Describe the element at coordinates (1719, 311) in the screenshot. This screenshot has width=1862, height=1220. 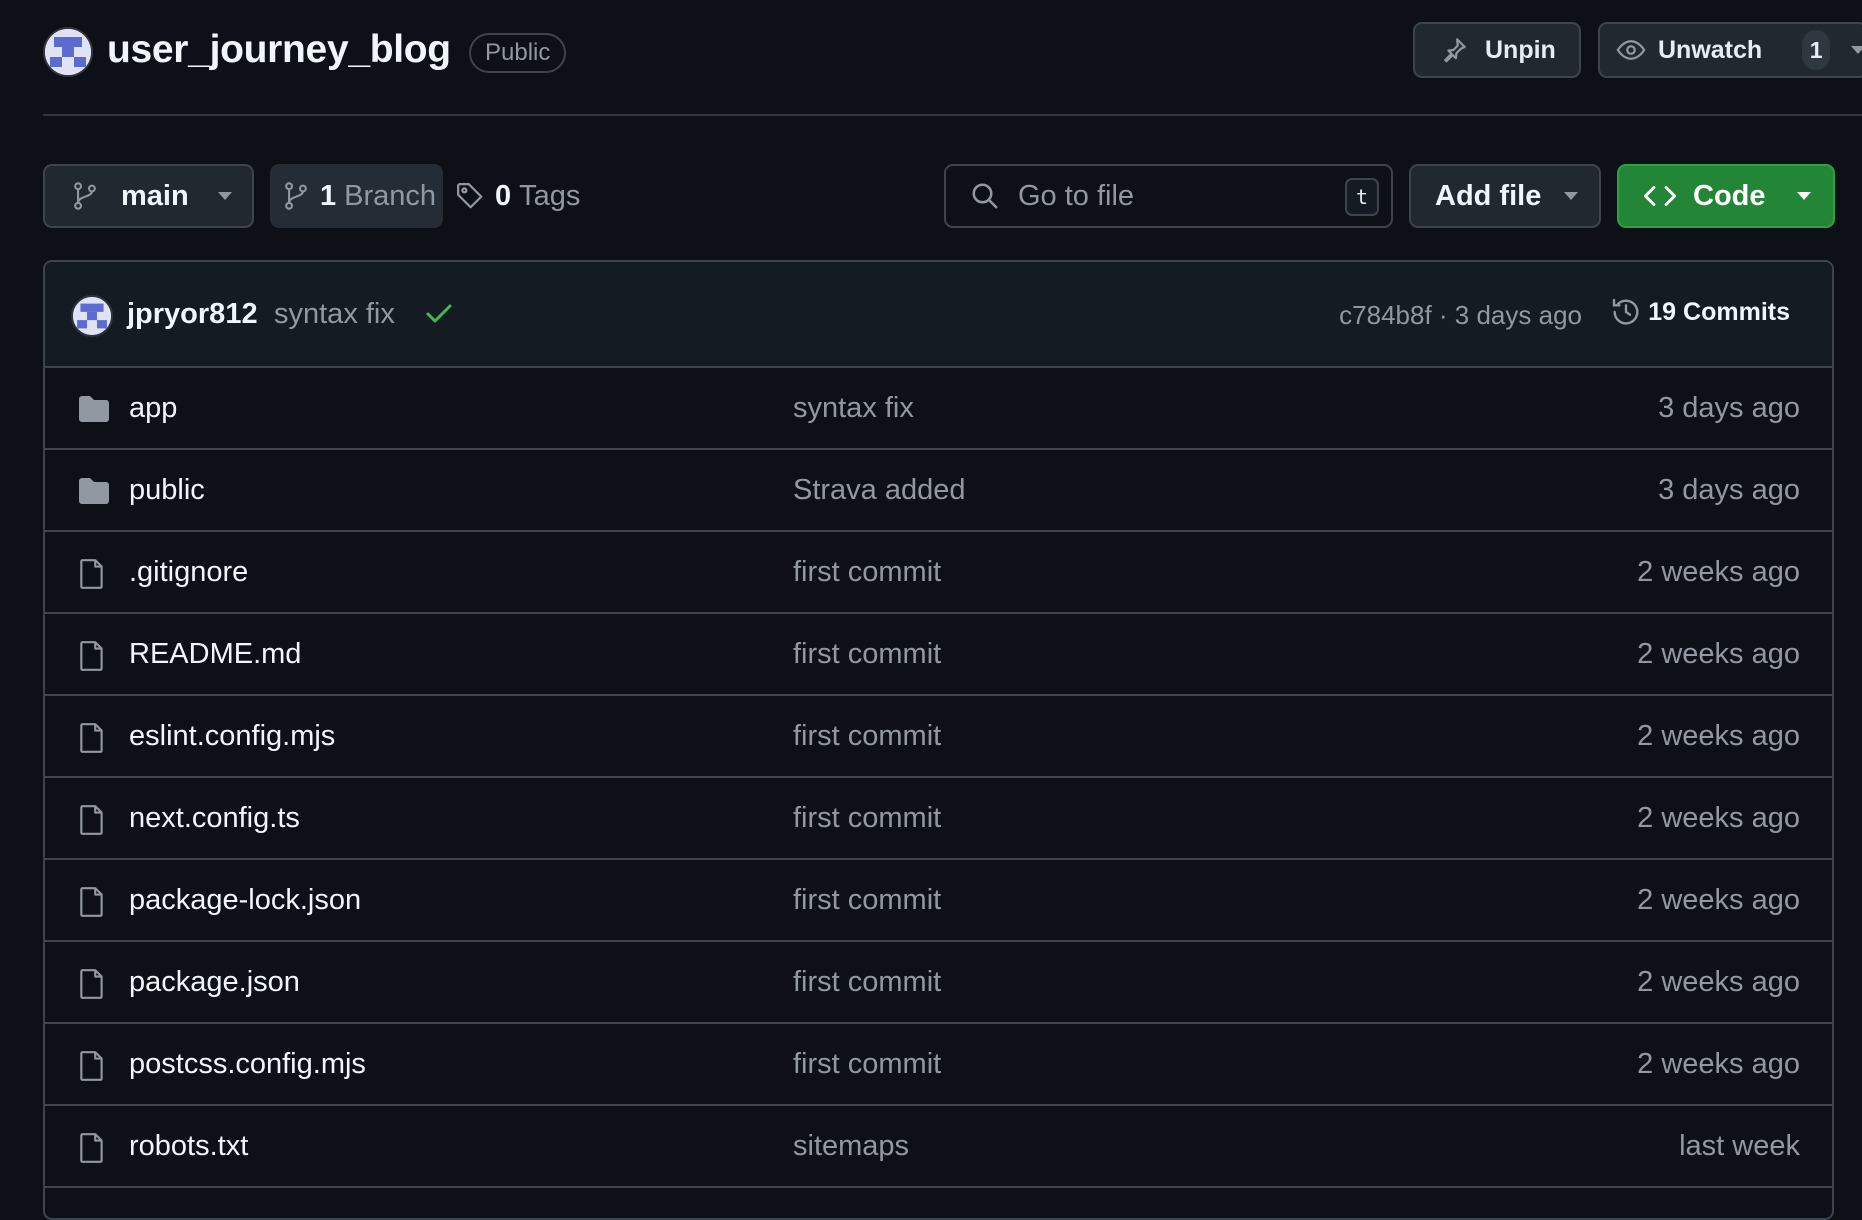
I see `commits-label: 19 Commits` at that location.